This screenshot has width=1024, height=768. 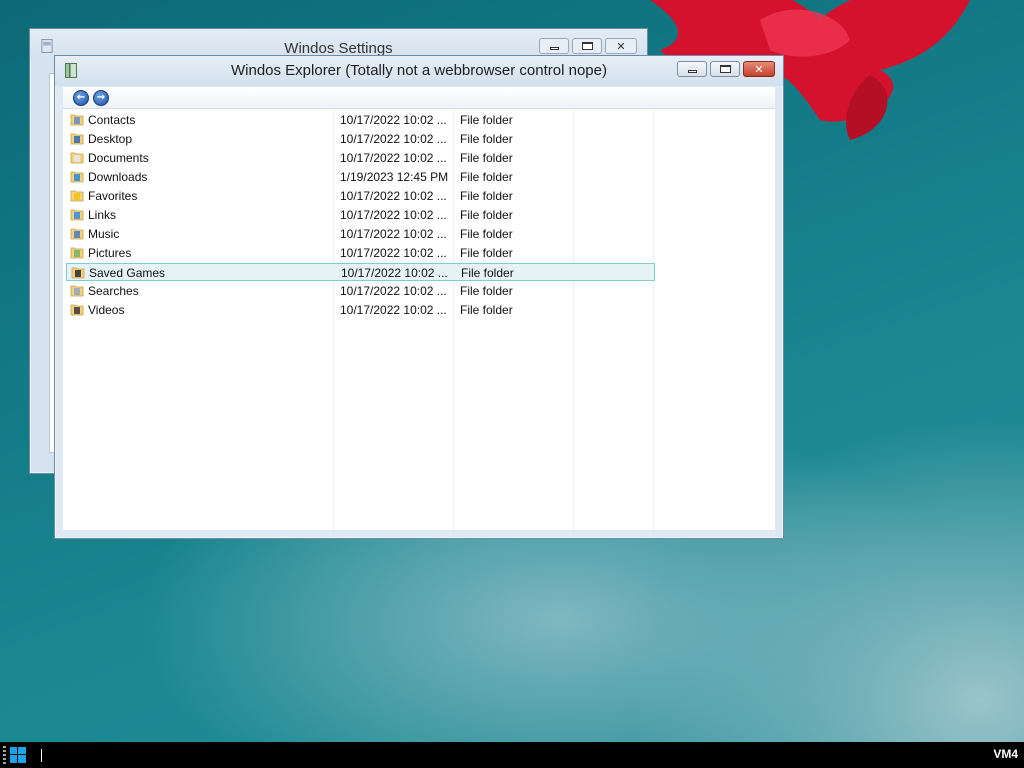 I want to click on music-folder-icon, so click(x=77, y=234).